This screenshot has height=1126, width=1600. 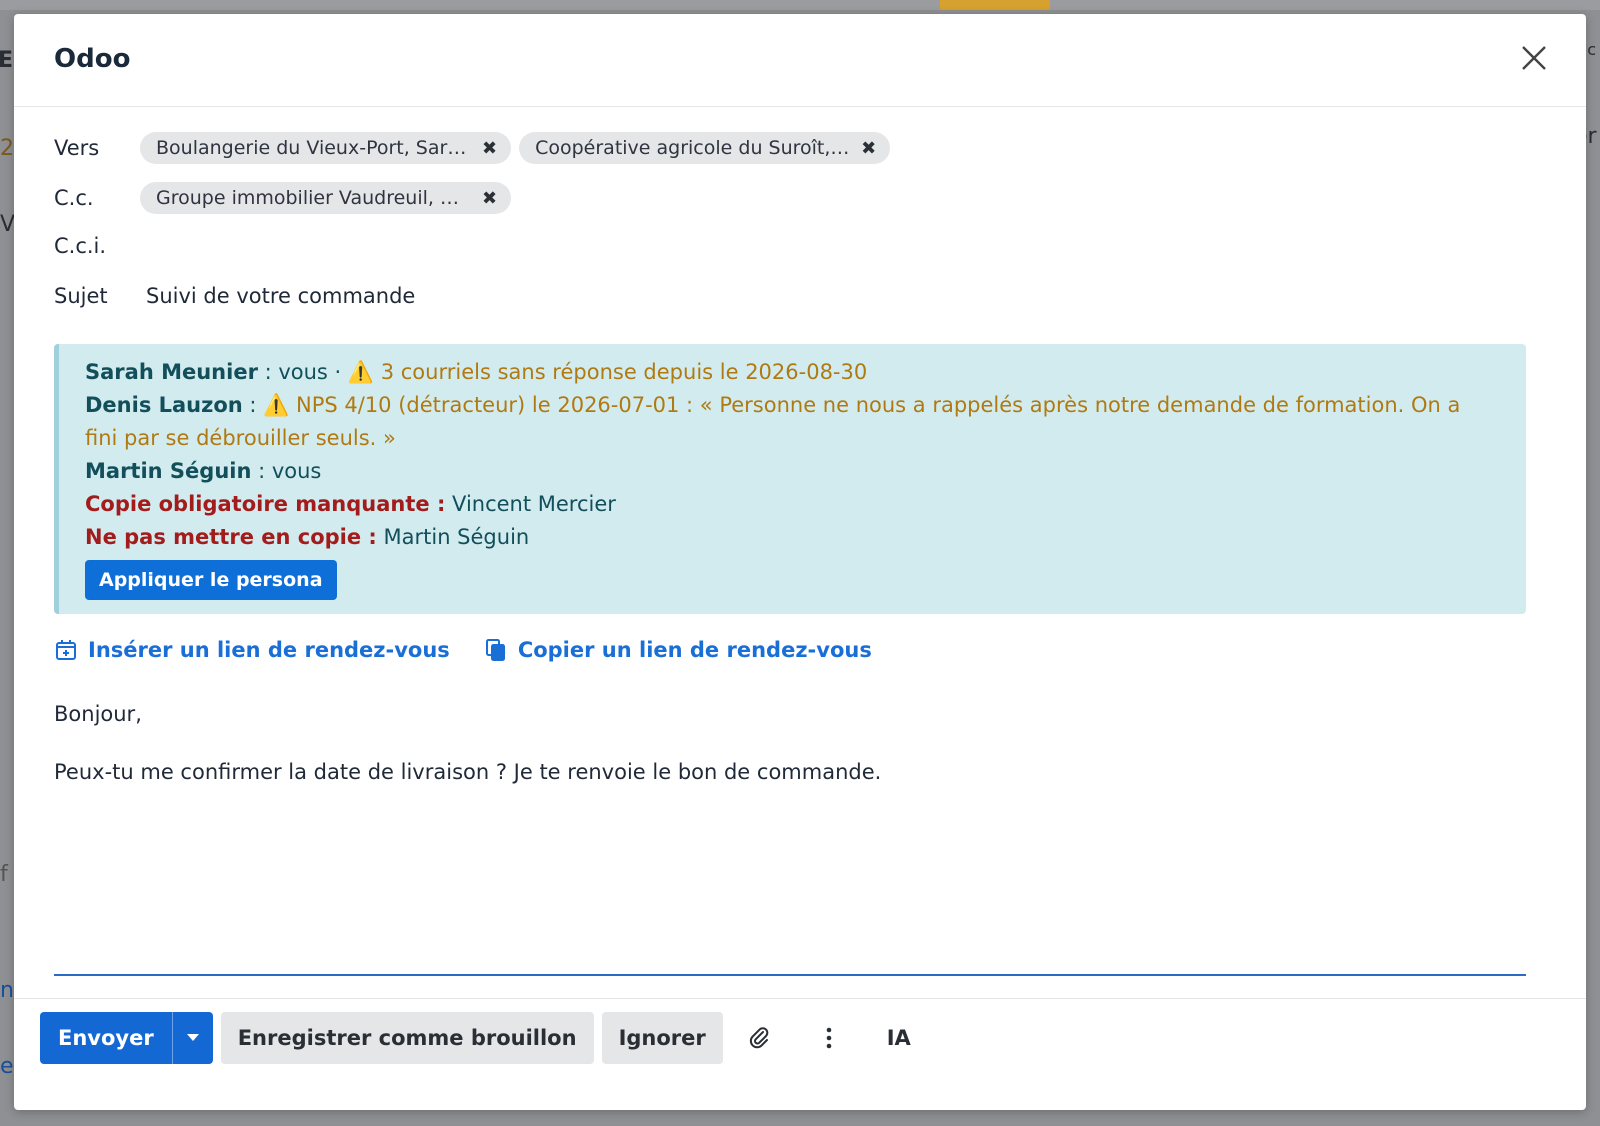 What do you see at coordinates (800, 5) in the screenshot?
I see `background-top-bar` at bounding box center [800, 5].